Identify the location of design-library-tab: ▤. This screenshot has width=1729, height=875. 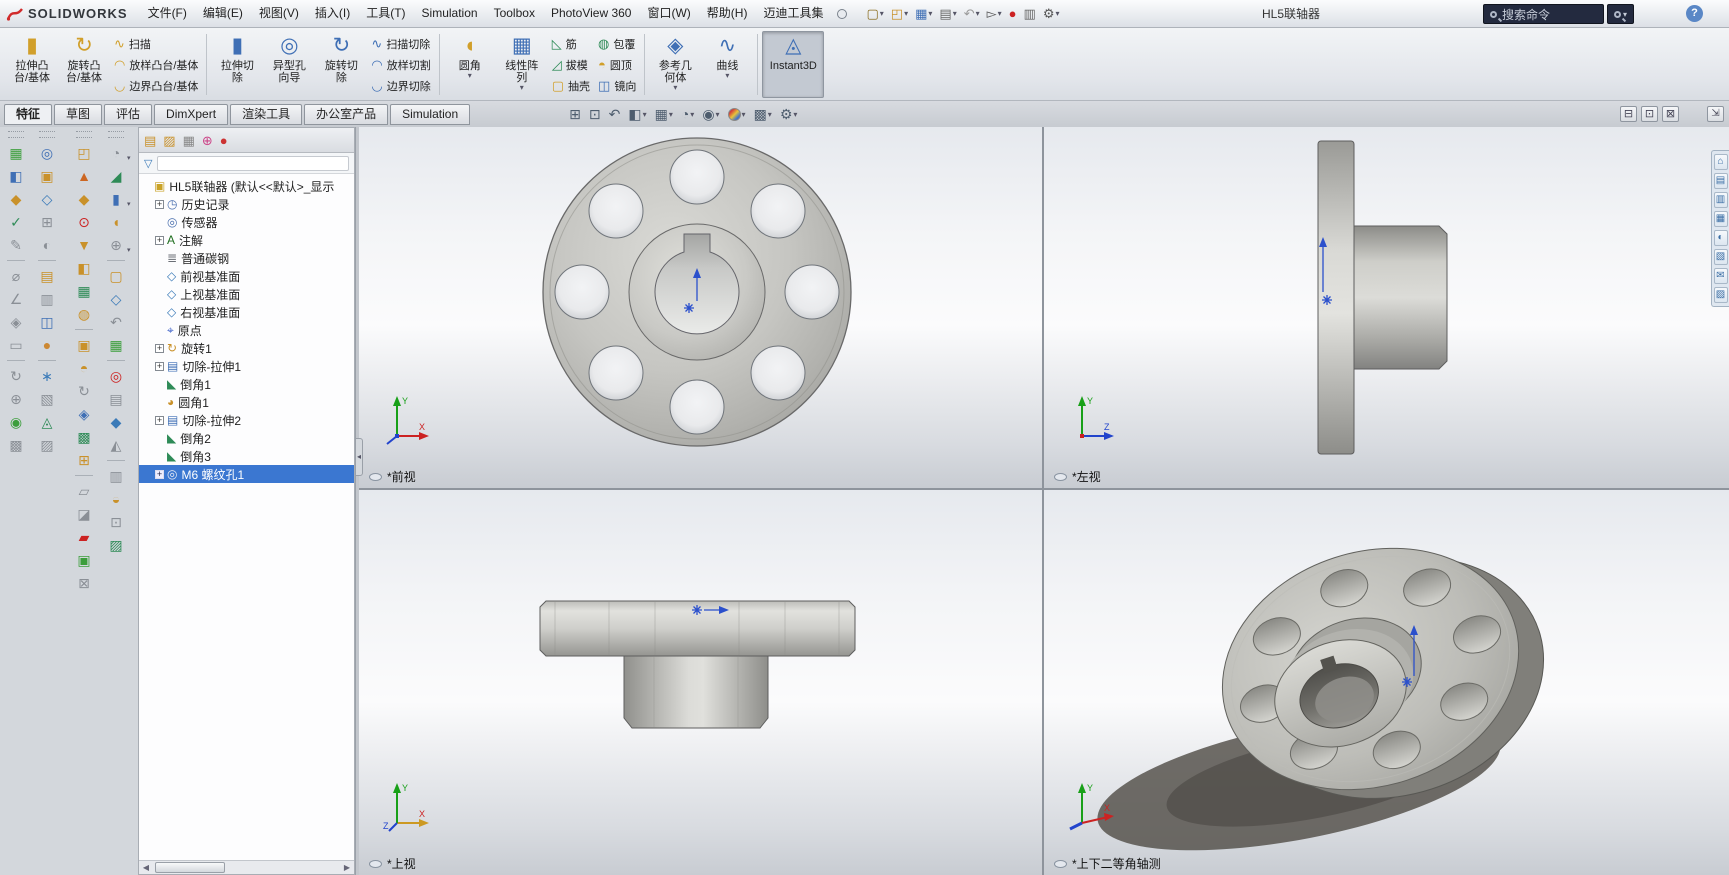
(1720, 181).